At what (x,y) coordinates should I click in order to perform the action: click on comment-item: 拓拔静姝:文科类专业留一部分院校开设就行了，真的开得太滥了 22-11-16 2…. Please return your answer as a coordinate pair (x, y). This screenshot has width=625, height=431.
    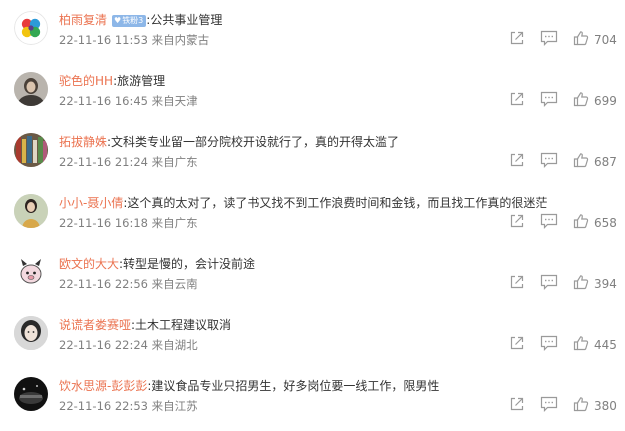
    Looking at the image, I should click on (312, 163).